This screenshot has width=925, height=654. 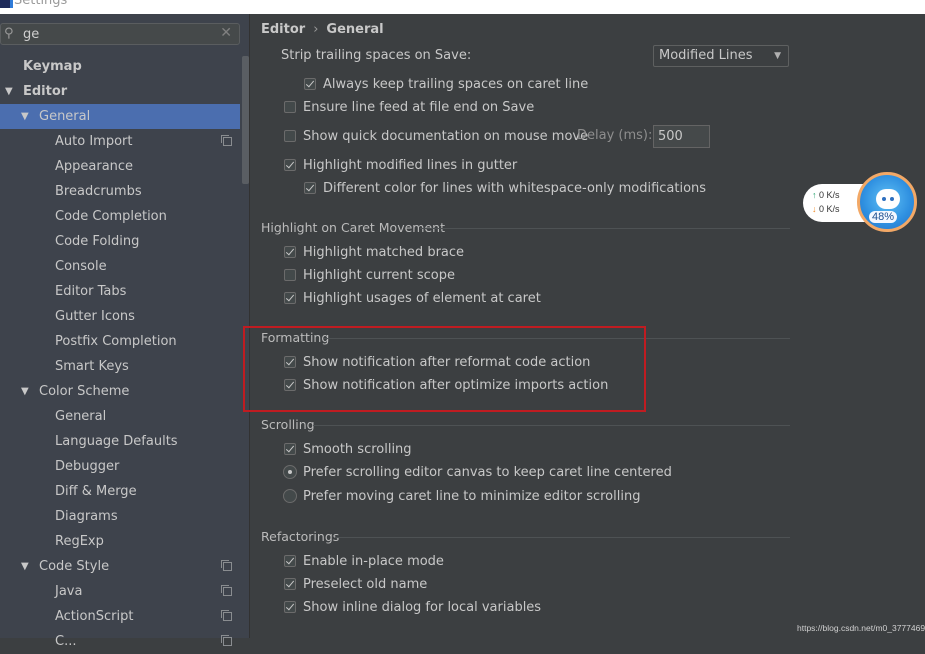 I want to click on search-input, so click(x=118, y=34).